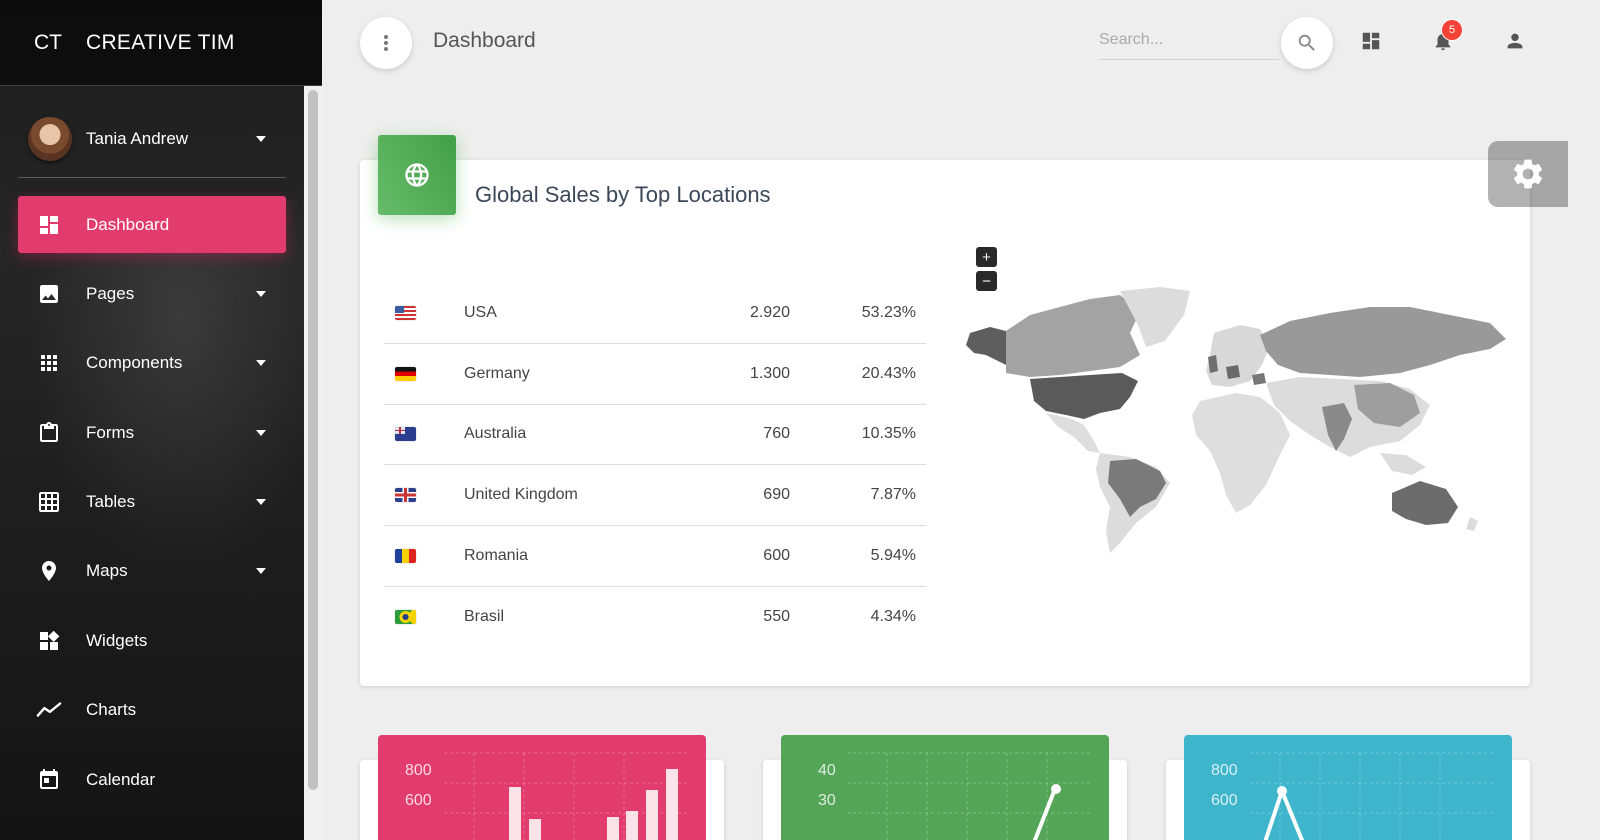 The image size is (1600, 840). Describe the element at coordinates (49, 294) in the screenshot. I see `image-icon` at that location.